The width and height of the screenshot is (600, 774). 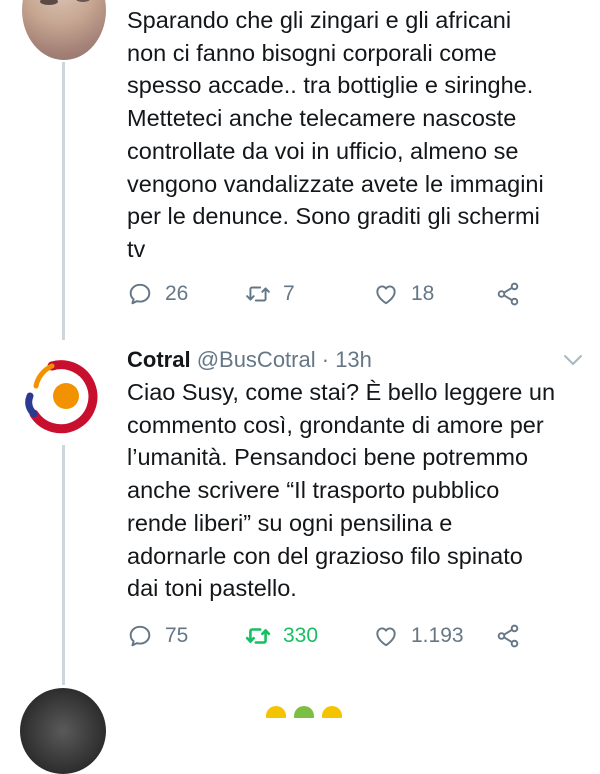 What do you see at coordinates (157, 294) in the screenshot?
I see `reply-button: 26` at bounding box center [157, 294].